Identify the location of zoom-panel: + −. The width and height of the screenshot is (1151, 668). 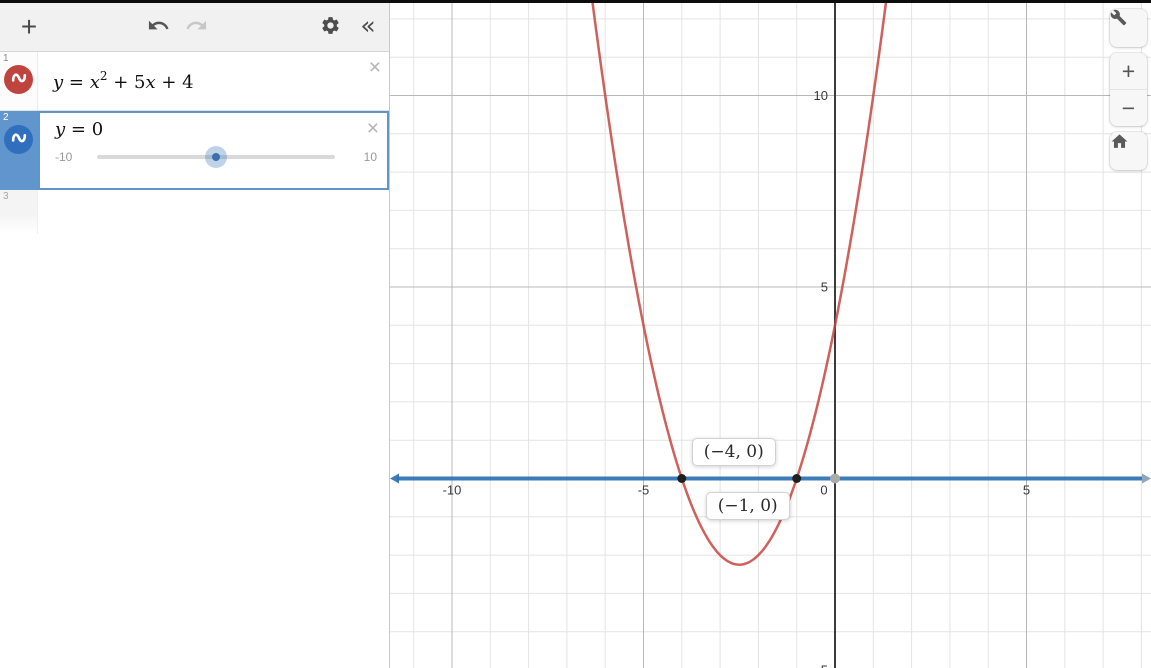
(1128, 89).